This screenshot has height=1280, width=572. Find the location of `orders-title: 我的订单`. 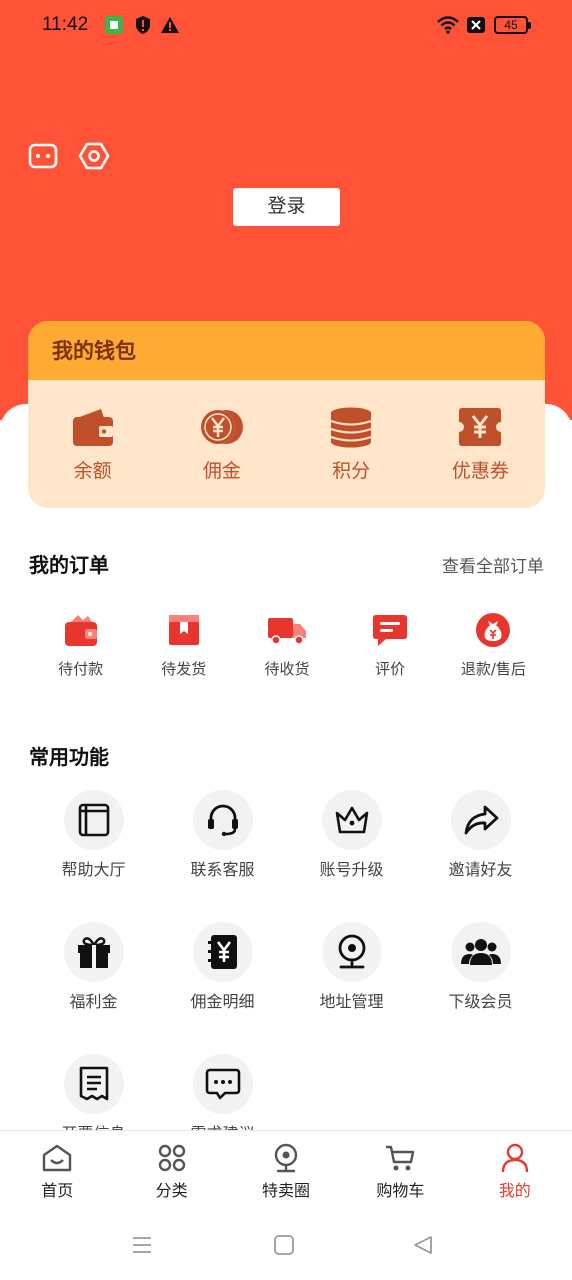

orders-title: 我的订单 is located at coordinates (69, 565).